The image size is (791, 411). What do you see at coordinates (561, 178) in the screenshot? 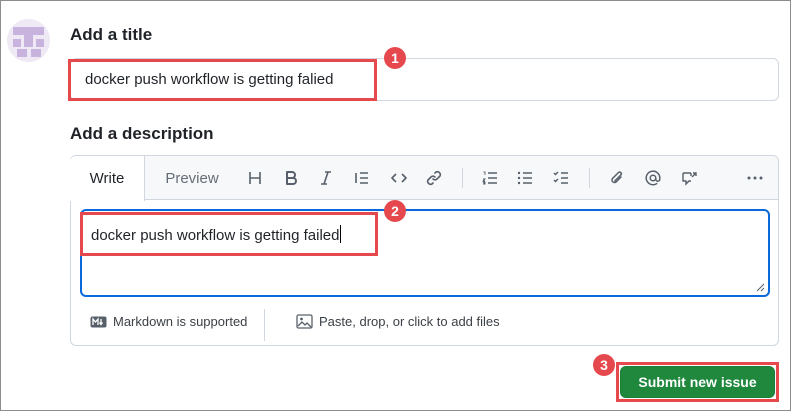
I see `task-list-icon` at bounding box center [561, 178].